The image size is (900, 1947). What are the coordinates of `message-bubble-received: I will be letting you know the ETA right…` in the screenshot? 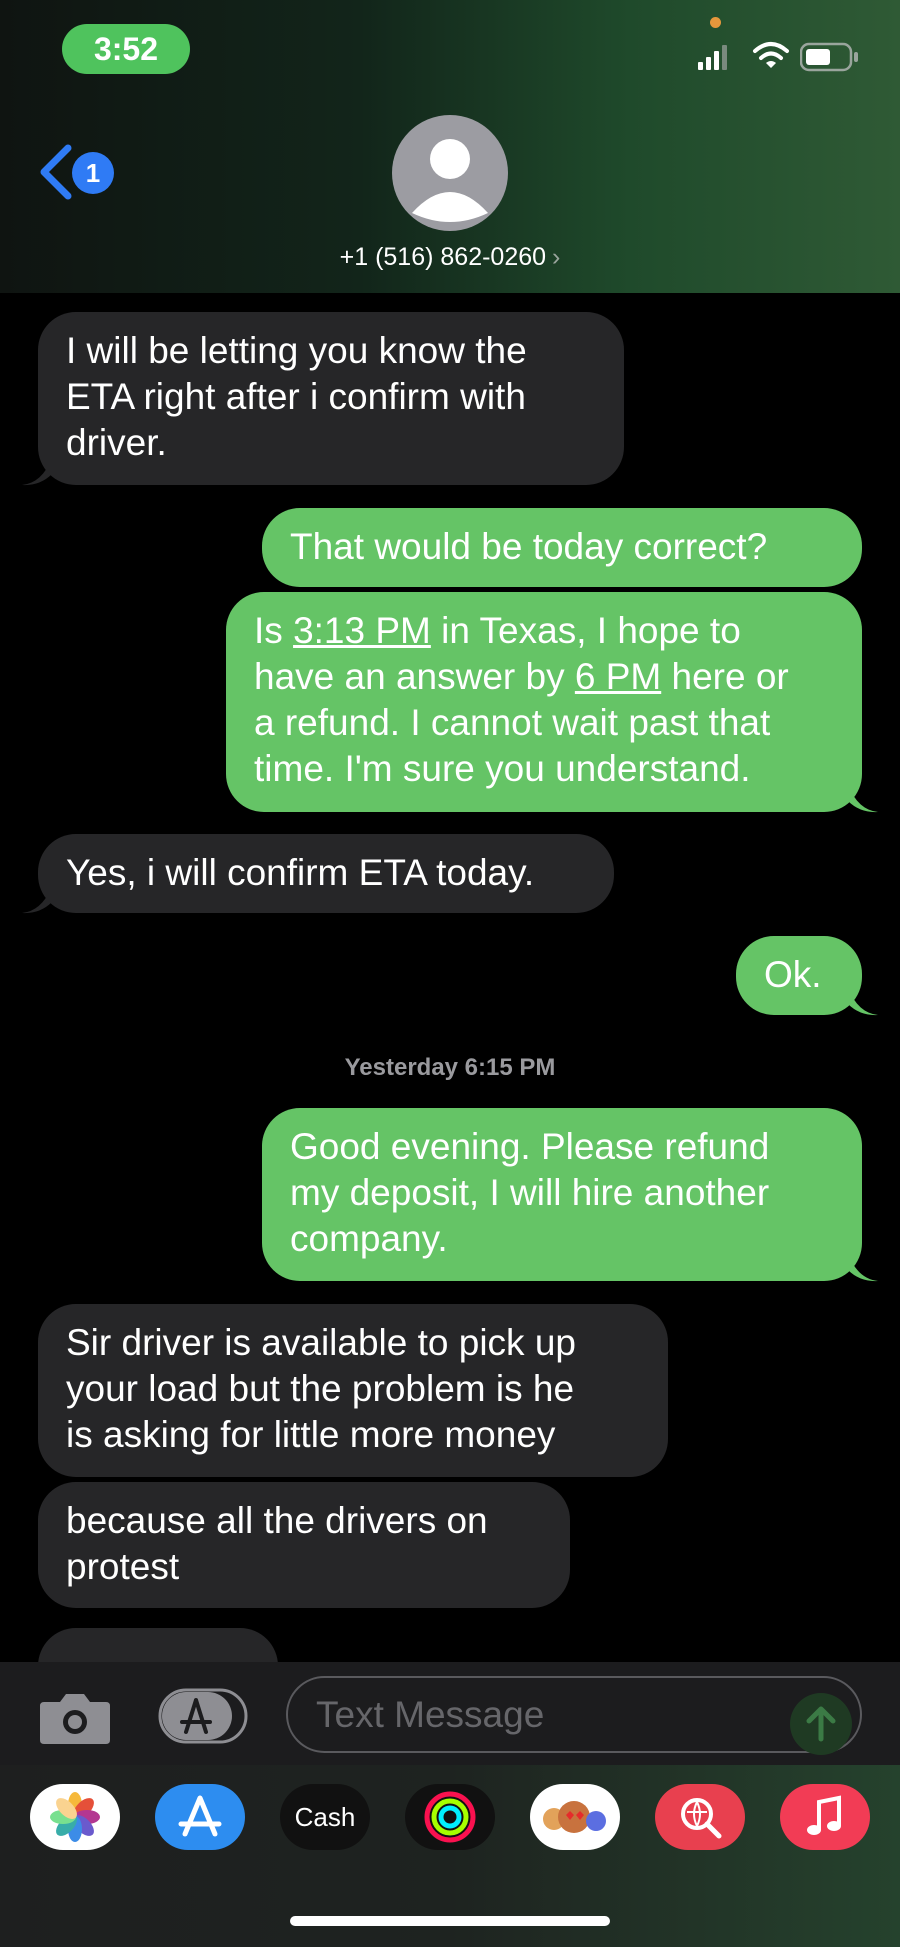 It's located at (331, 398).